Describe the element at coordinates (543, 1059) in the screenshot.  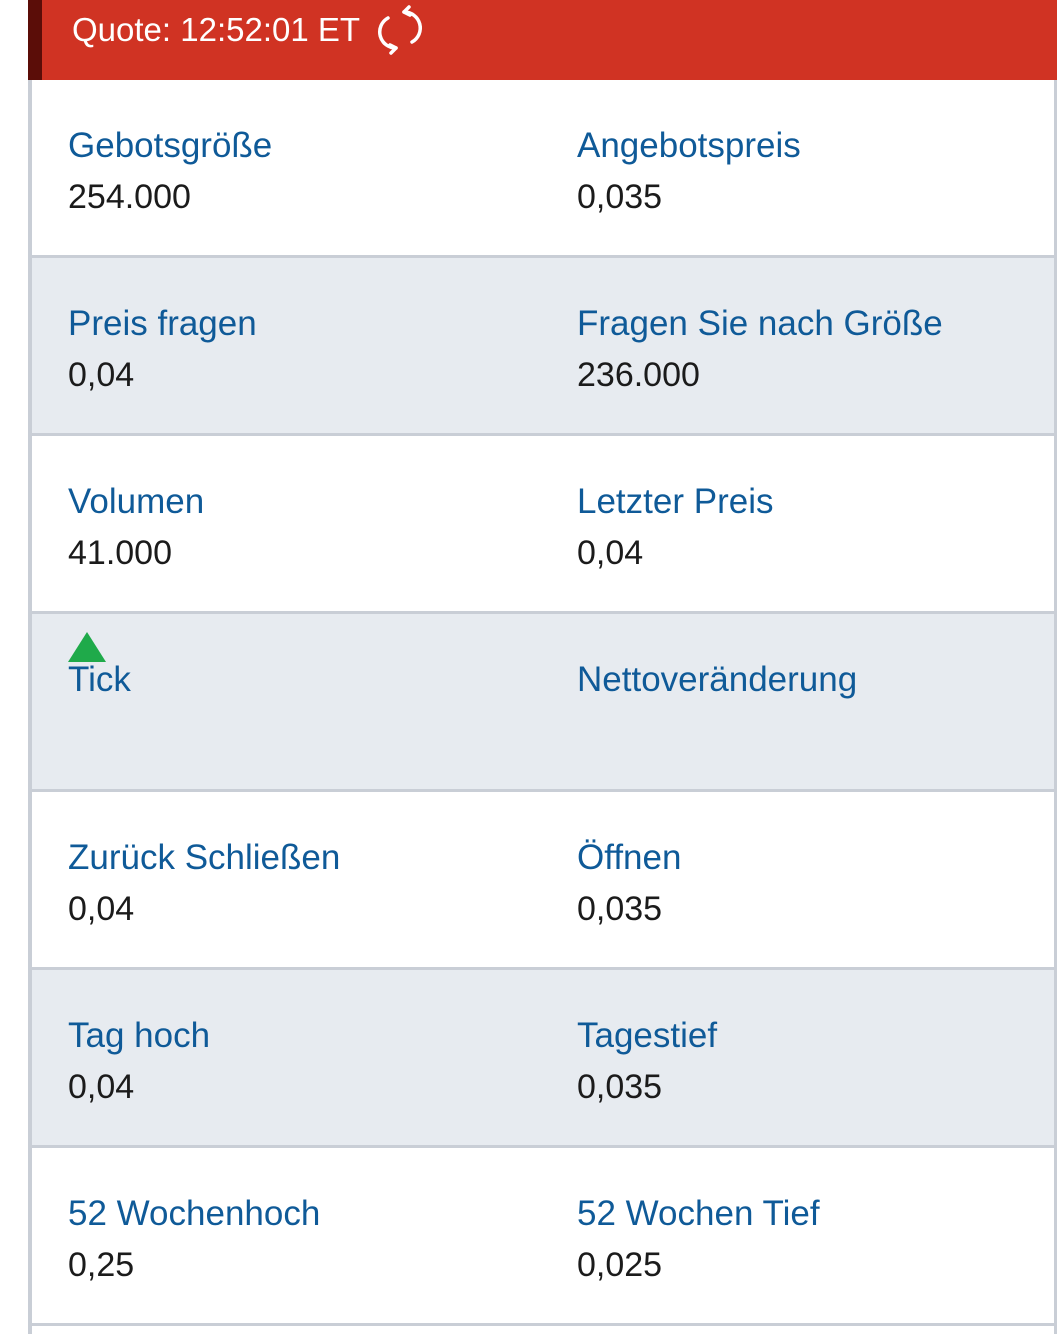
I see `quote-row-day-range: Tag hoch 0,04 Tagestief 0,035` at that location.